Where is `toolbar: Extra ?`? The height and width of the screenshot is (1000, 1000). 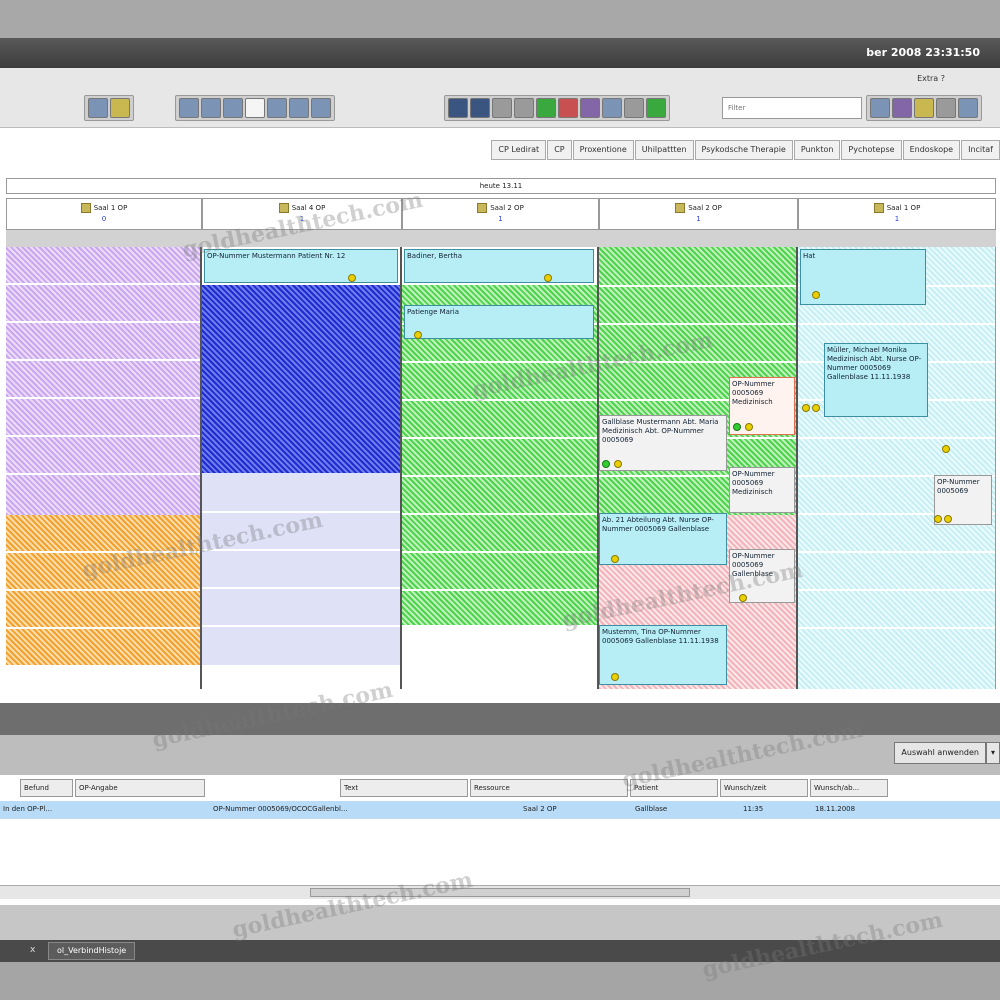
toolbar: Extra ? is located at coordinates (500, 98).